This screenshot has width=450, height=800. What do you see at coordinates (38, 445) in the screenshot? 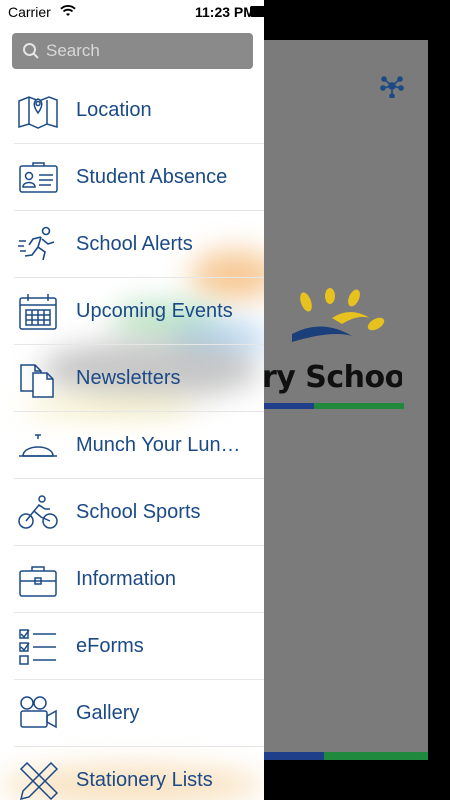
I see `service-bell-icon` at bounding box center [38, 445].